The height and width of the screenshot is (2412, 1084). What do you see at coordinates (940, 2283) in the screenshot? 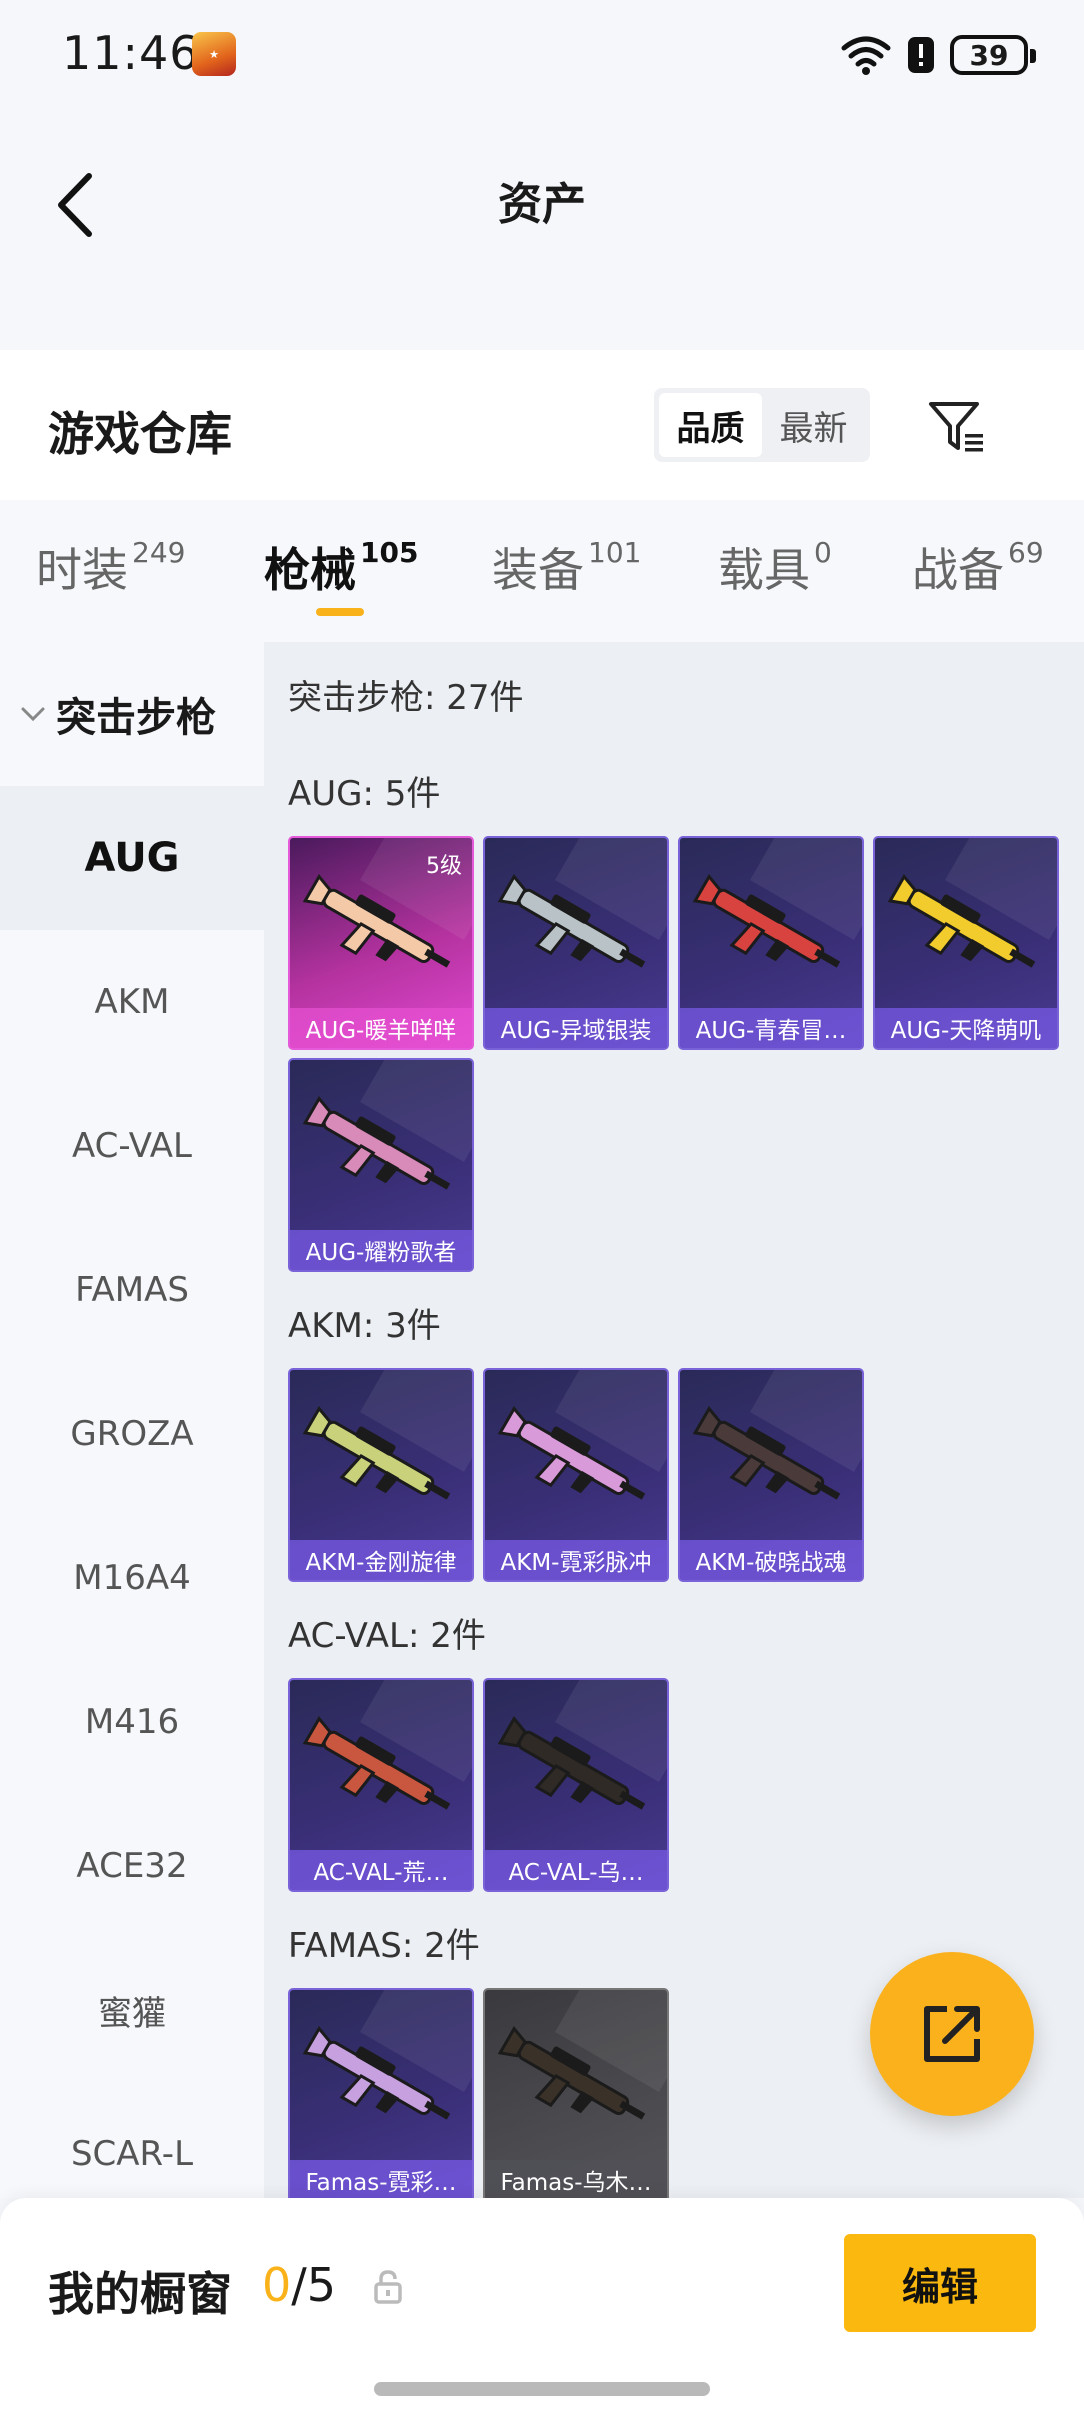
I see `edit-button: 编辑` at bounding box center [940, 2283].